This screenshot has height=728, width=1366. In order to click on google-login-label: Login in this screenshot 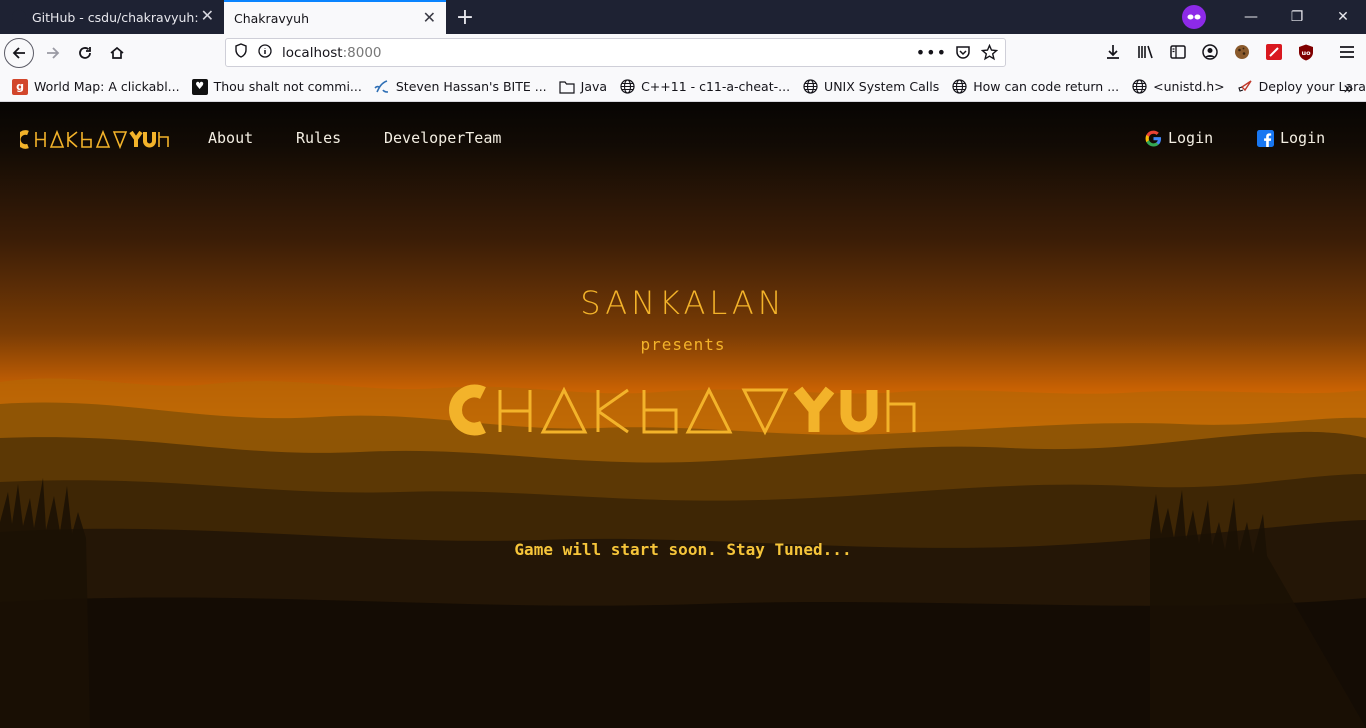, I will do `click(1191, 138)`.